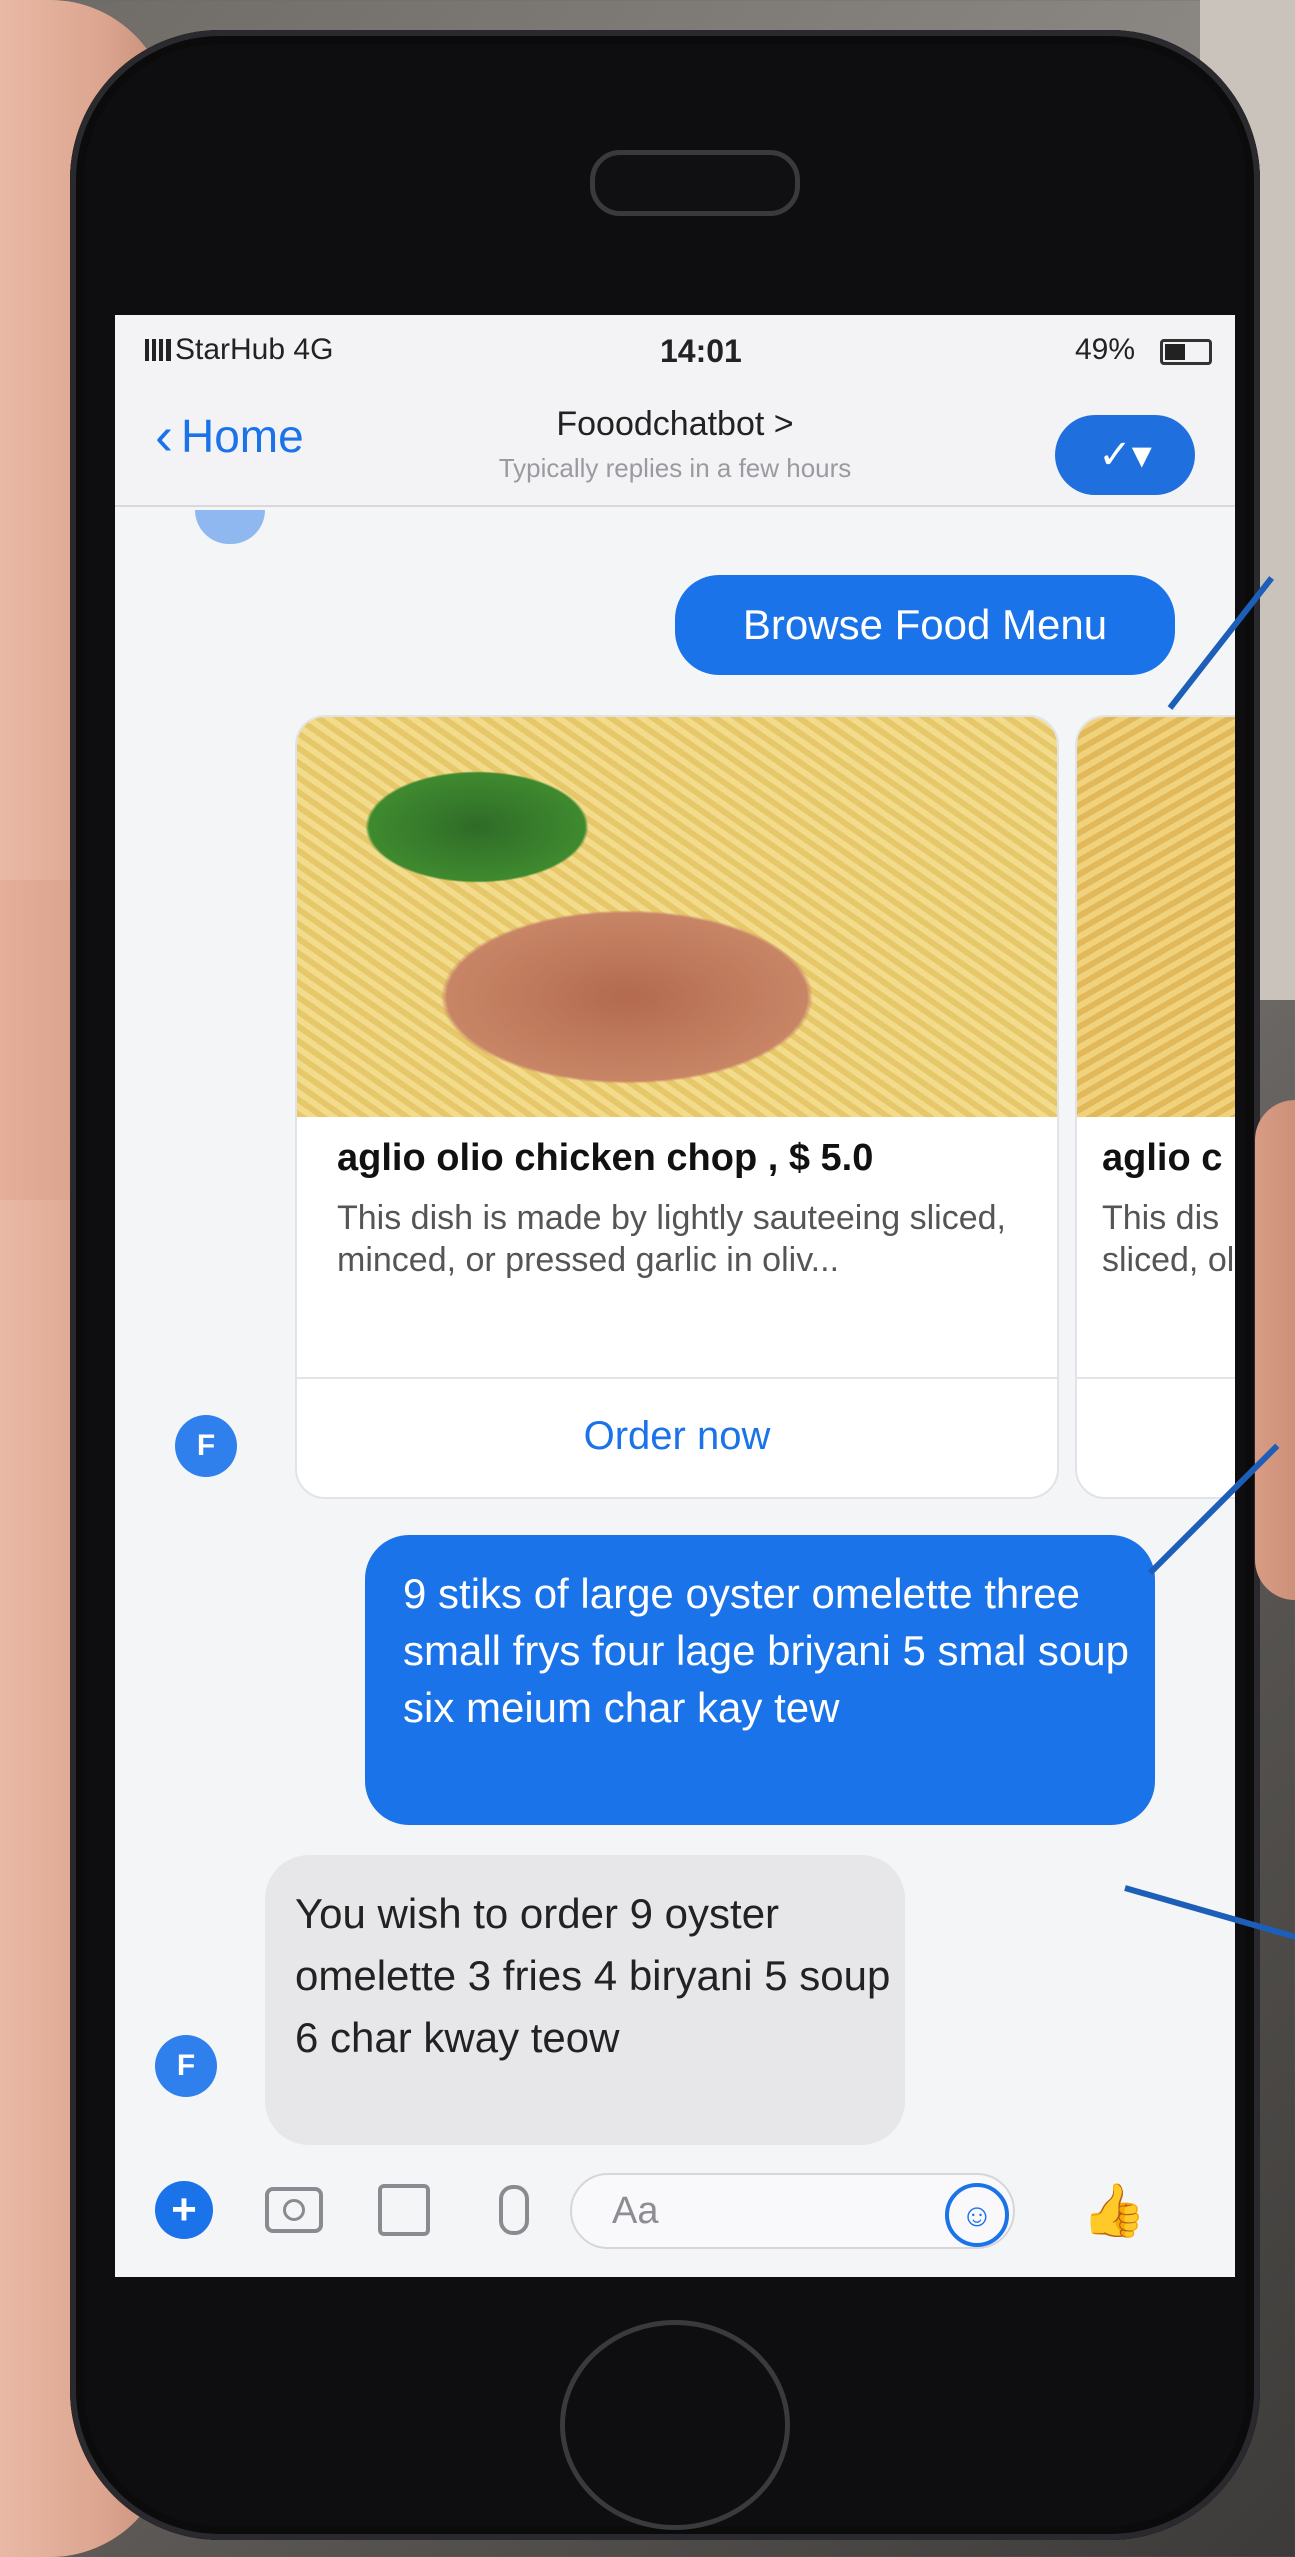 This screenshot has width=1295, height=2557. Describe the element at coordinates (294, 2210) in the screenshot. I see `camera-icon` at that location.